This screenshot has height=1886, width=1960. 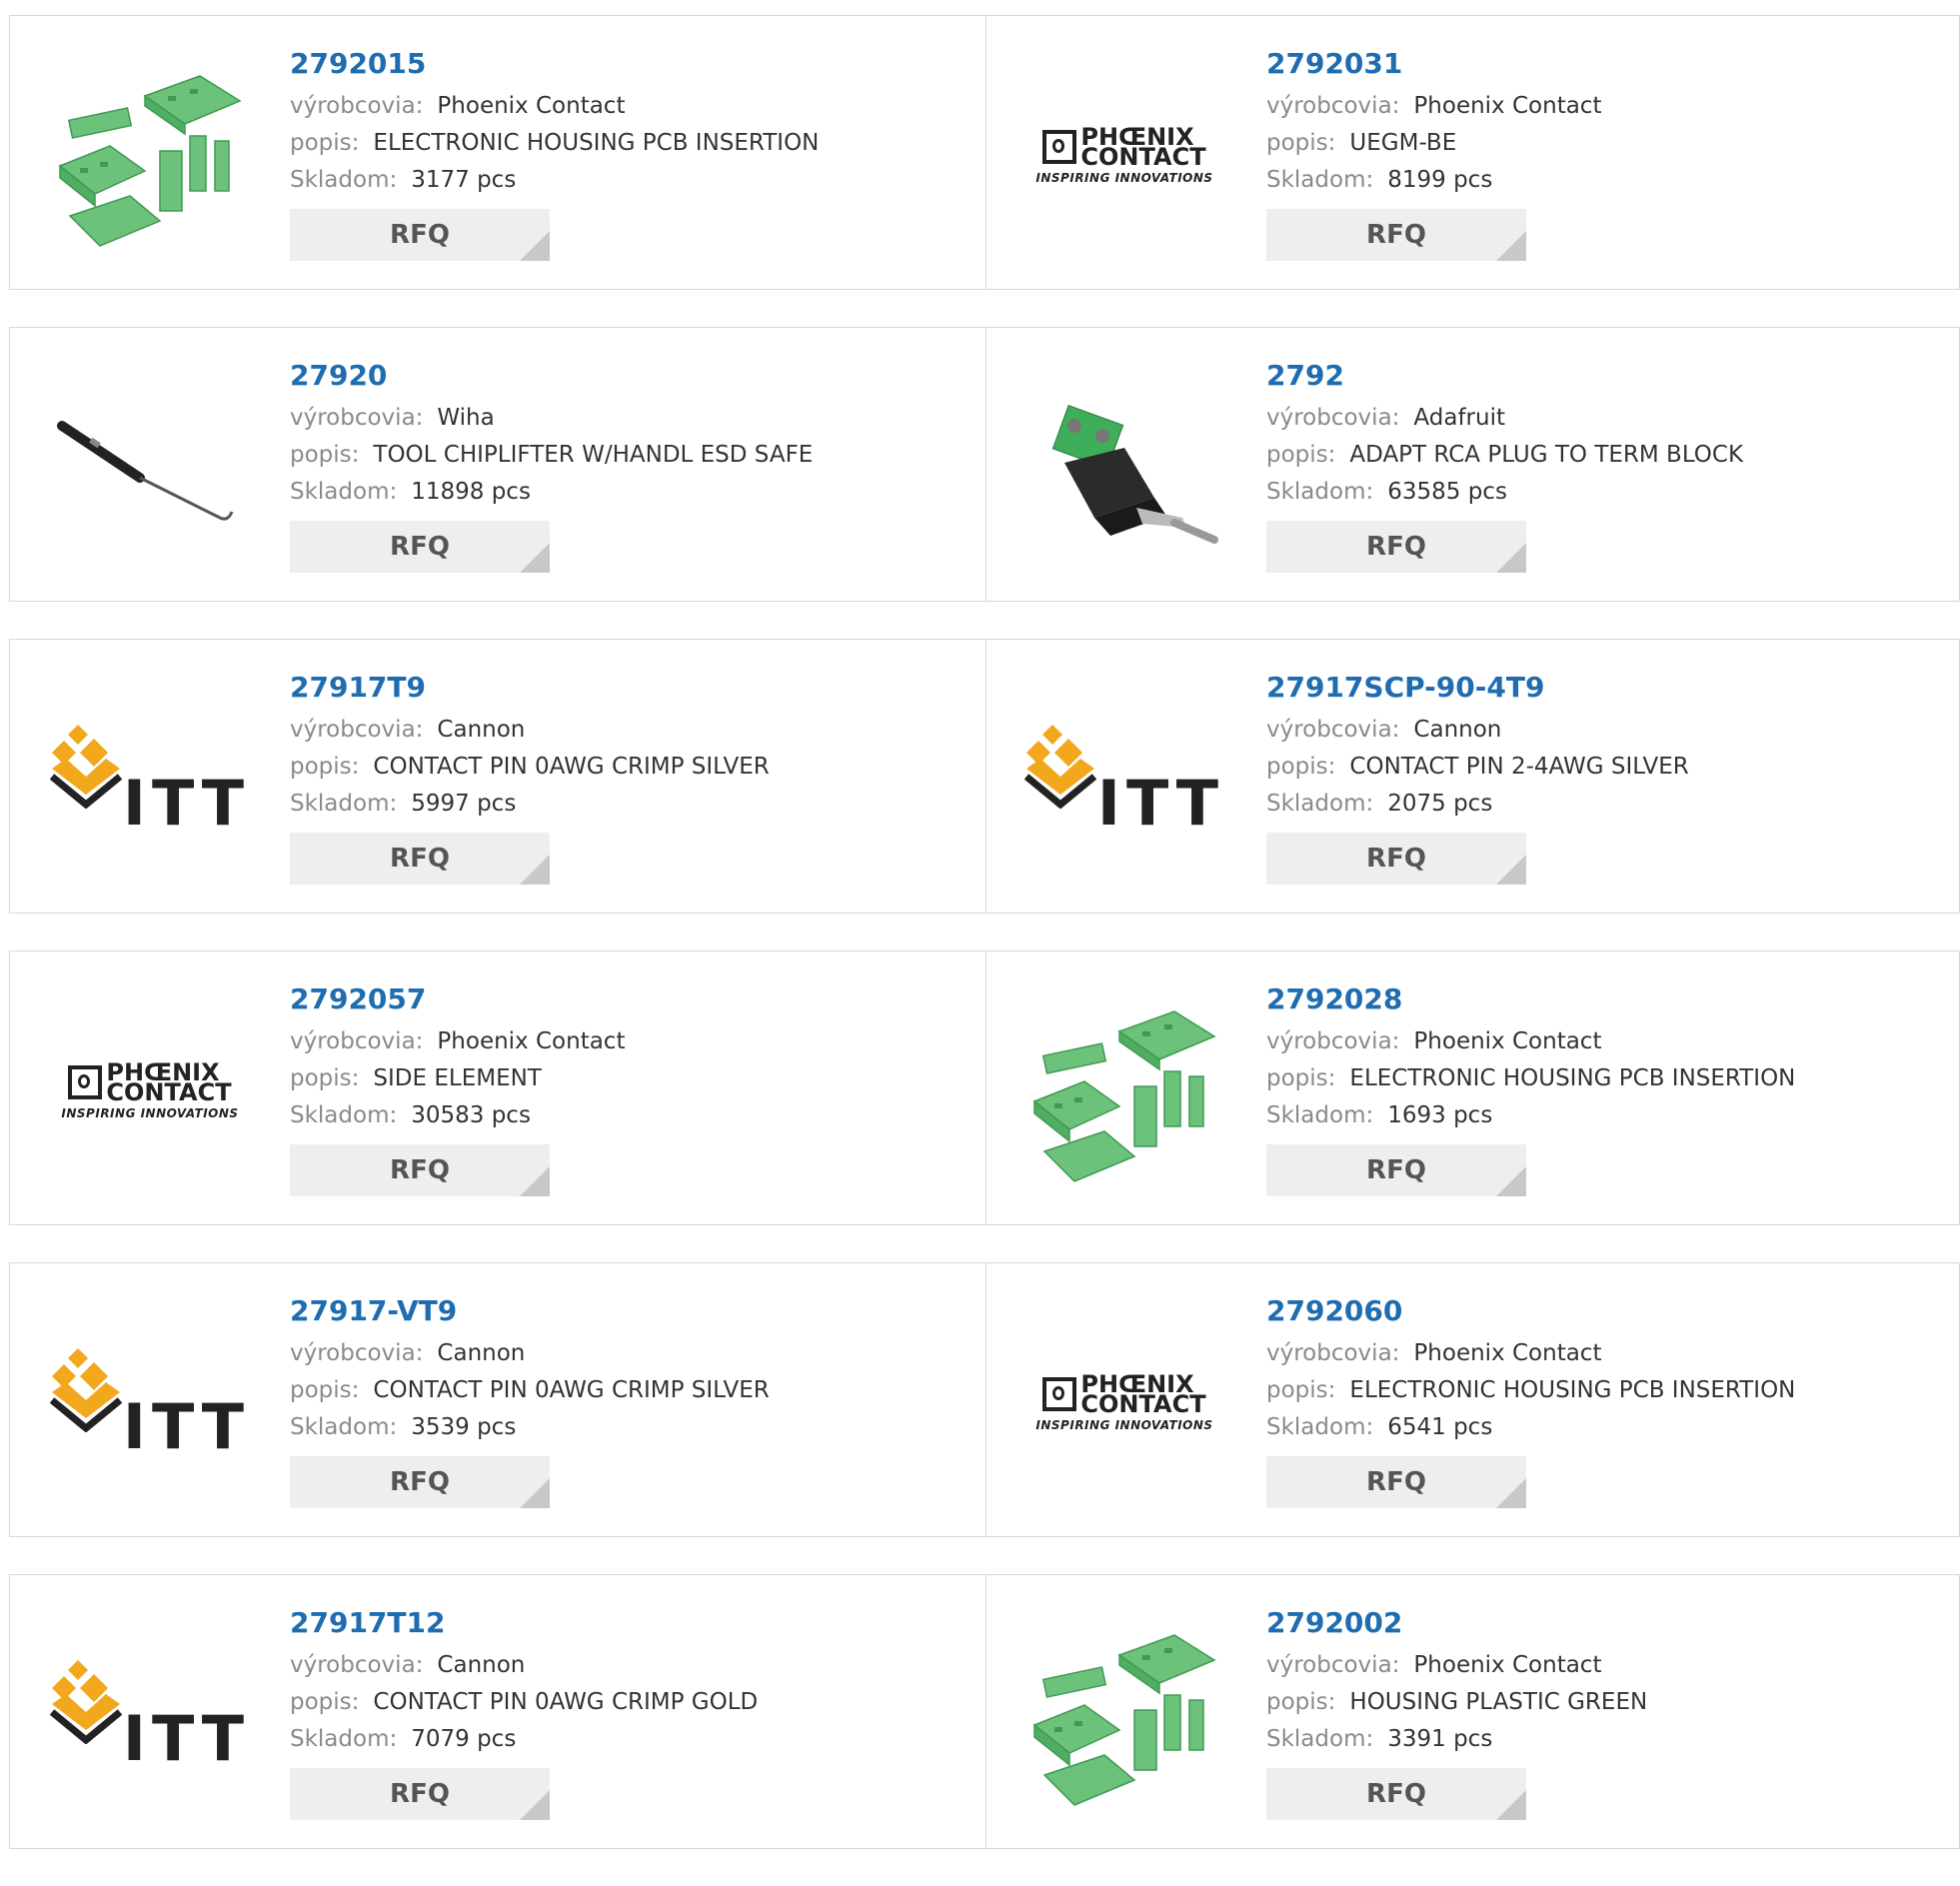 I want to click on stock-value: 11898 pcs, so click(x=471, y=492).